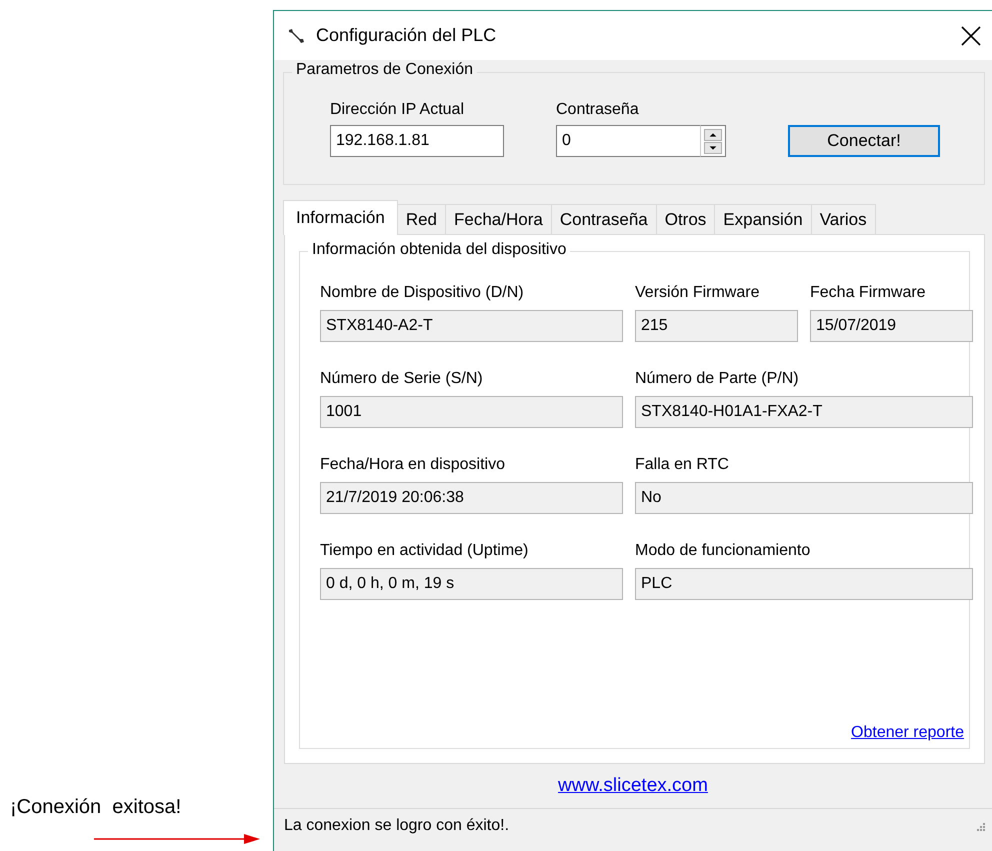 The height and width of the screenshot is (851, 992). I want to click on field-label: Versión Firmware, so click(697, 293).